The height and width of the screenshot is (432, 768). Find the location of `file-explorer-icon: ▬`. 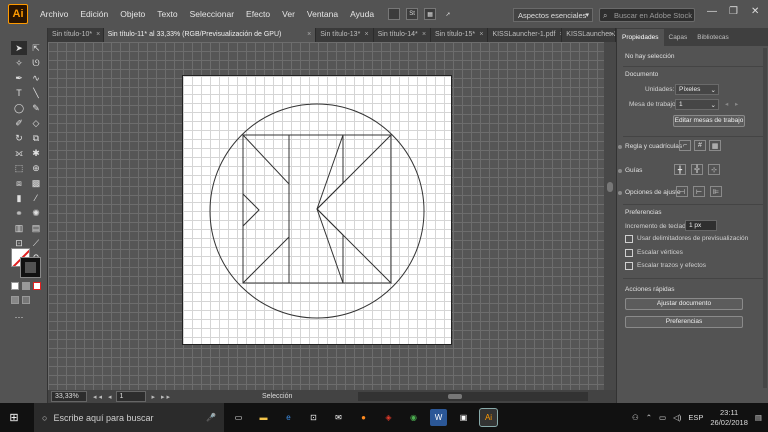

file-explorer-icon: ▬ is located at coordinates (263, 417).